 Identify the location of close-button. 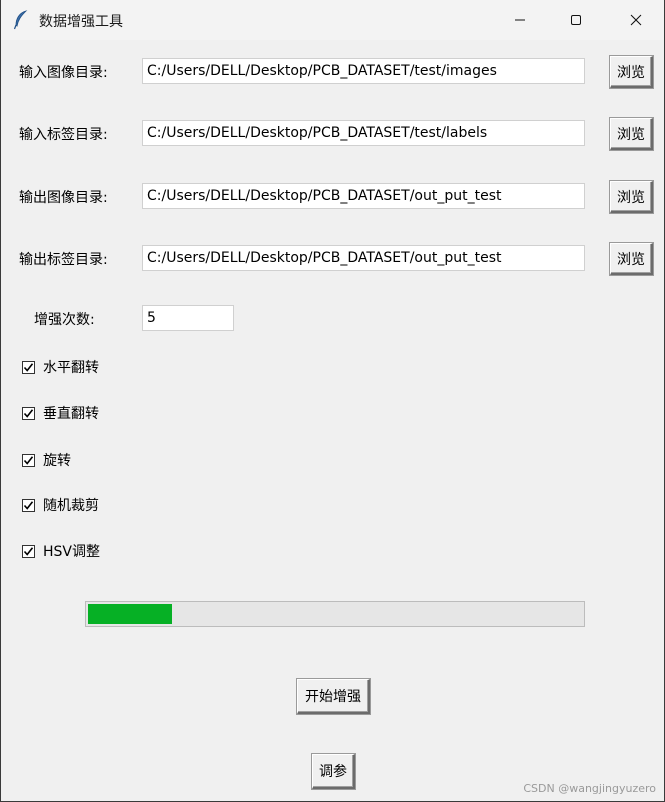
(636, 20).